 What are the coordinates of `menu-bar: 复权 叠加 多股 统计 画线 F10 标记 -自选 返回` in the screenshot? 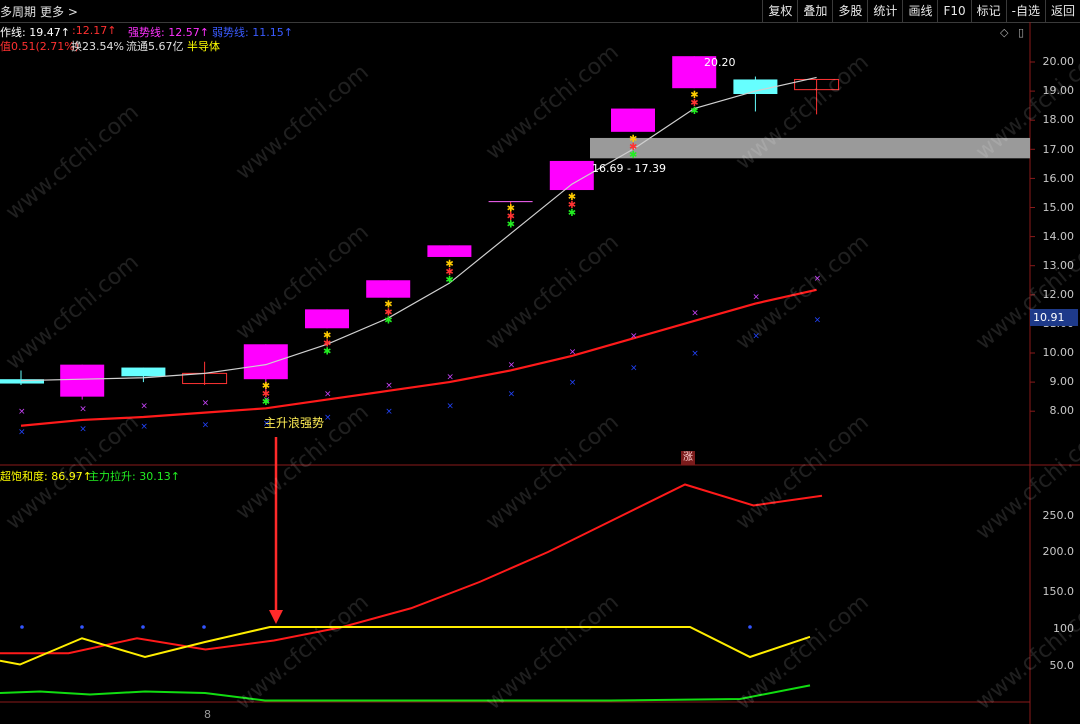 It's located at (921, 11).